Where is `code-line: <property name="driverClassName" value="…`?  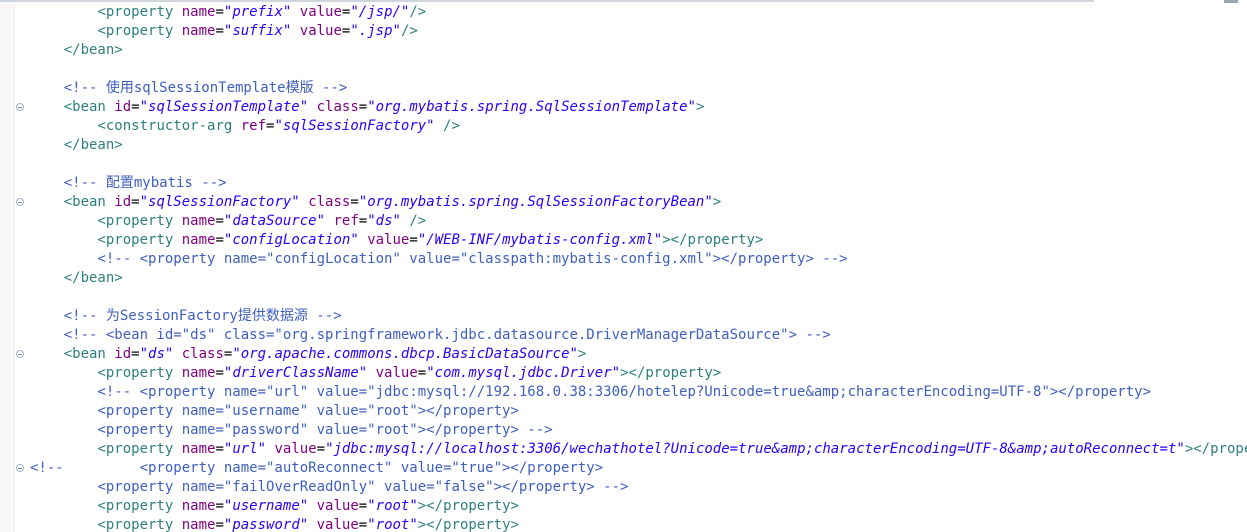 code-line: <property name="driverClassName" value="… is located at coordinates (623, 373).